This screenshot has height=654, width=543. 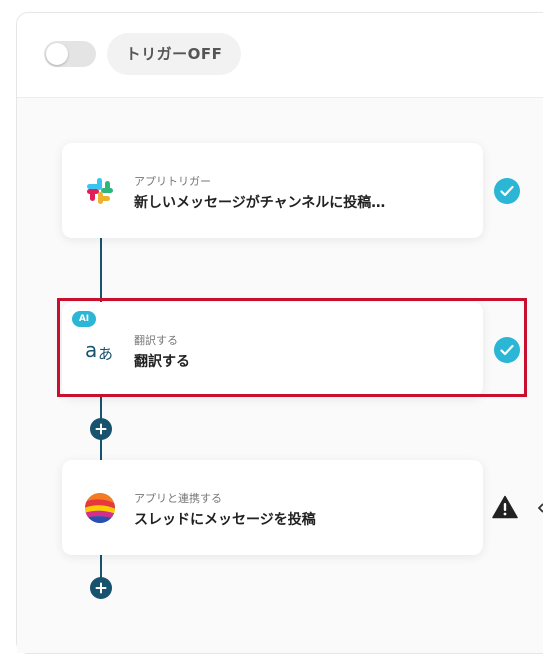 What do you see at coordinates (57, 54) in the screenshot?
I see `toggle-knob` at bounding box center [57, 54].